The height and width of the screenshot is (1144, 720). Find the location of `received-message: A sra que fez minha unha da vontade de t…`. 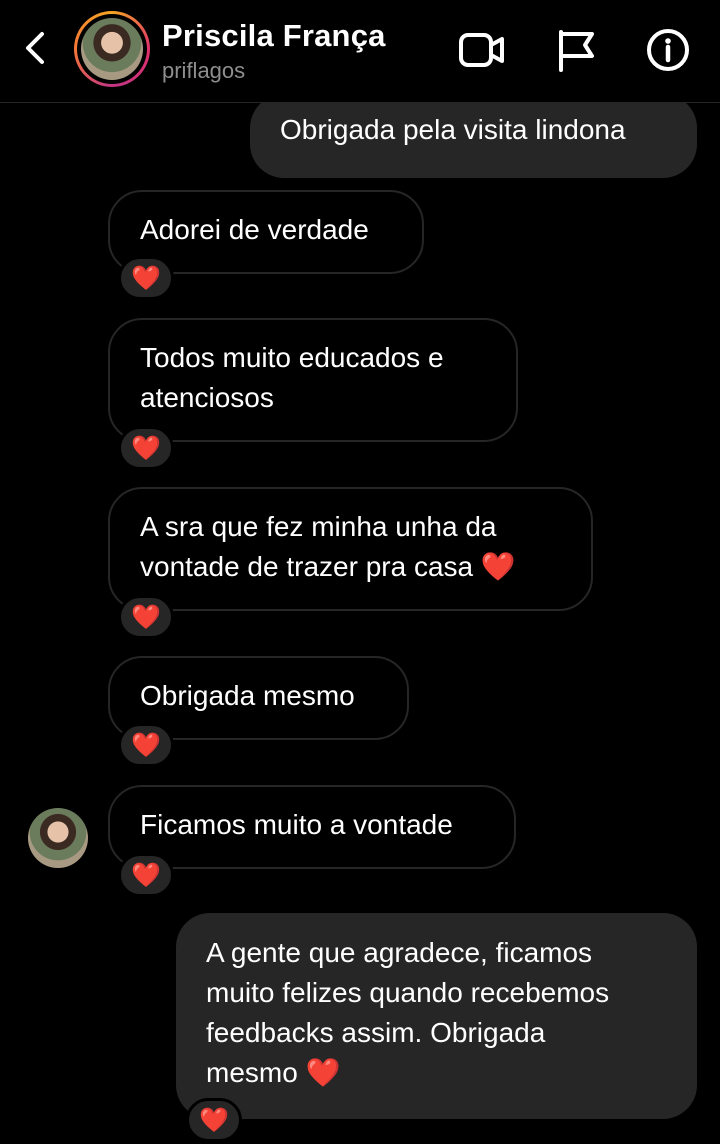

received-message: A sra que fez minha unha da vontade de t… is located at coordinates (350, 549).